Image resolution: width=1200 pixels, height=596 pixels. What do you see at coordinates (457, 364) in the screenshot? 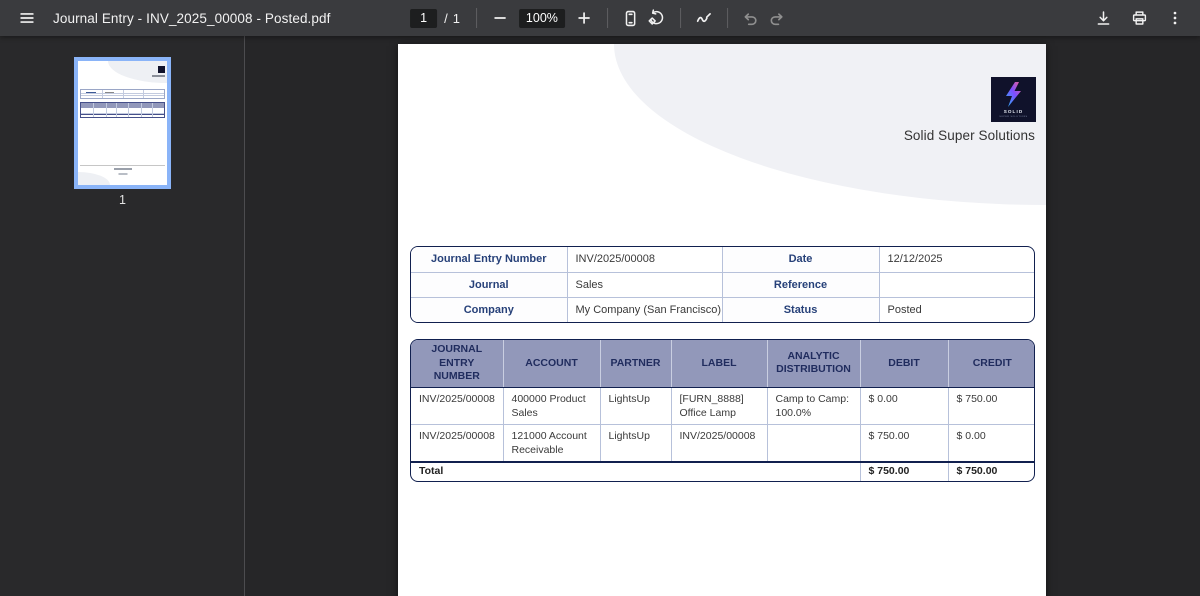
I see `lines-header-cell: JOURNAL ENTRY NUMBER` at bounding box center [457, 364].